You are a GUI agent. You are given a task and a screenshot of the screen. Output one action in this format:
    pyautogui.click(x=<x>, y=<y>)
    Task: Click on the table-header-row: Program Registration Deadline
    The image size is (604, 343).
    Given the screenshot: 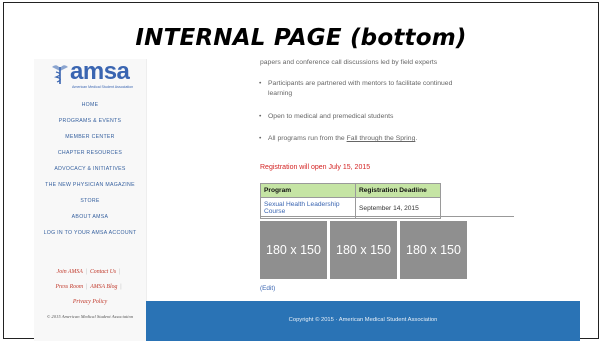 What is the action you would take?
    pyautogui.click(x=350, y=190)
    